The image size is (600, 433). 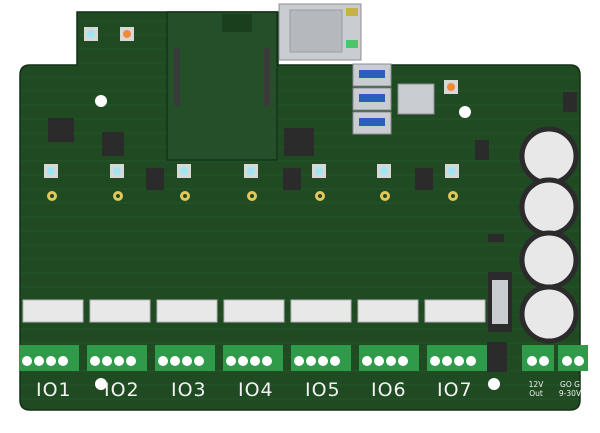 What do you see at coordinates (256, 390) in the screenshot?
I see `io4-label: IO4` at bounding box center [256, 390].